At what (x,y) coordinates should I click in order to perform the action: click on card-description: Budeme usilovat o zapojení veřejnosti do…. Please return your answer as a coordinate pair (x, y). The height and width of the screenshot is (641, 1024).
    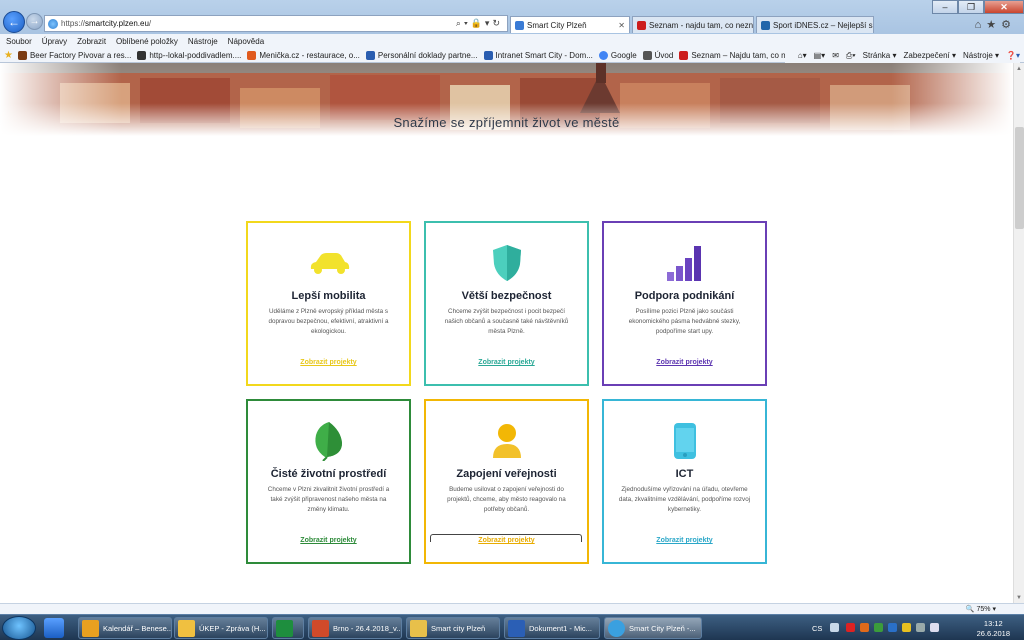
    Looking at the image, I should click on (506, 500).